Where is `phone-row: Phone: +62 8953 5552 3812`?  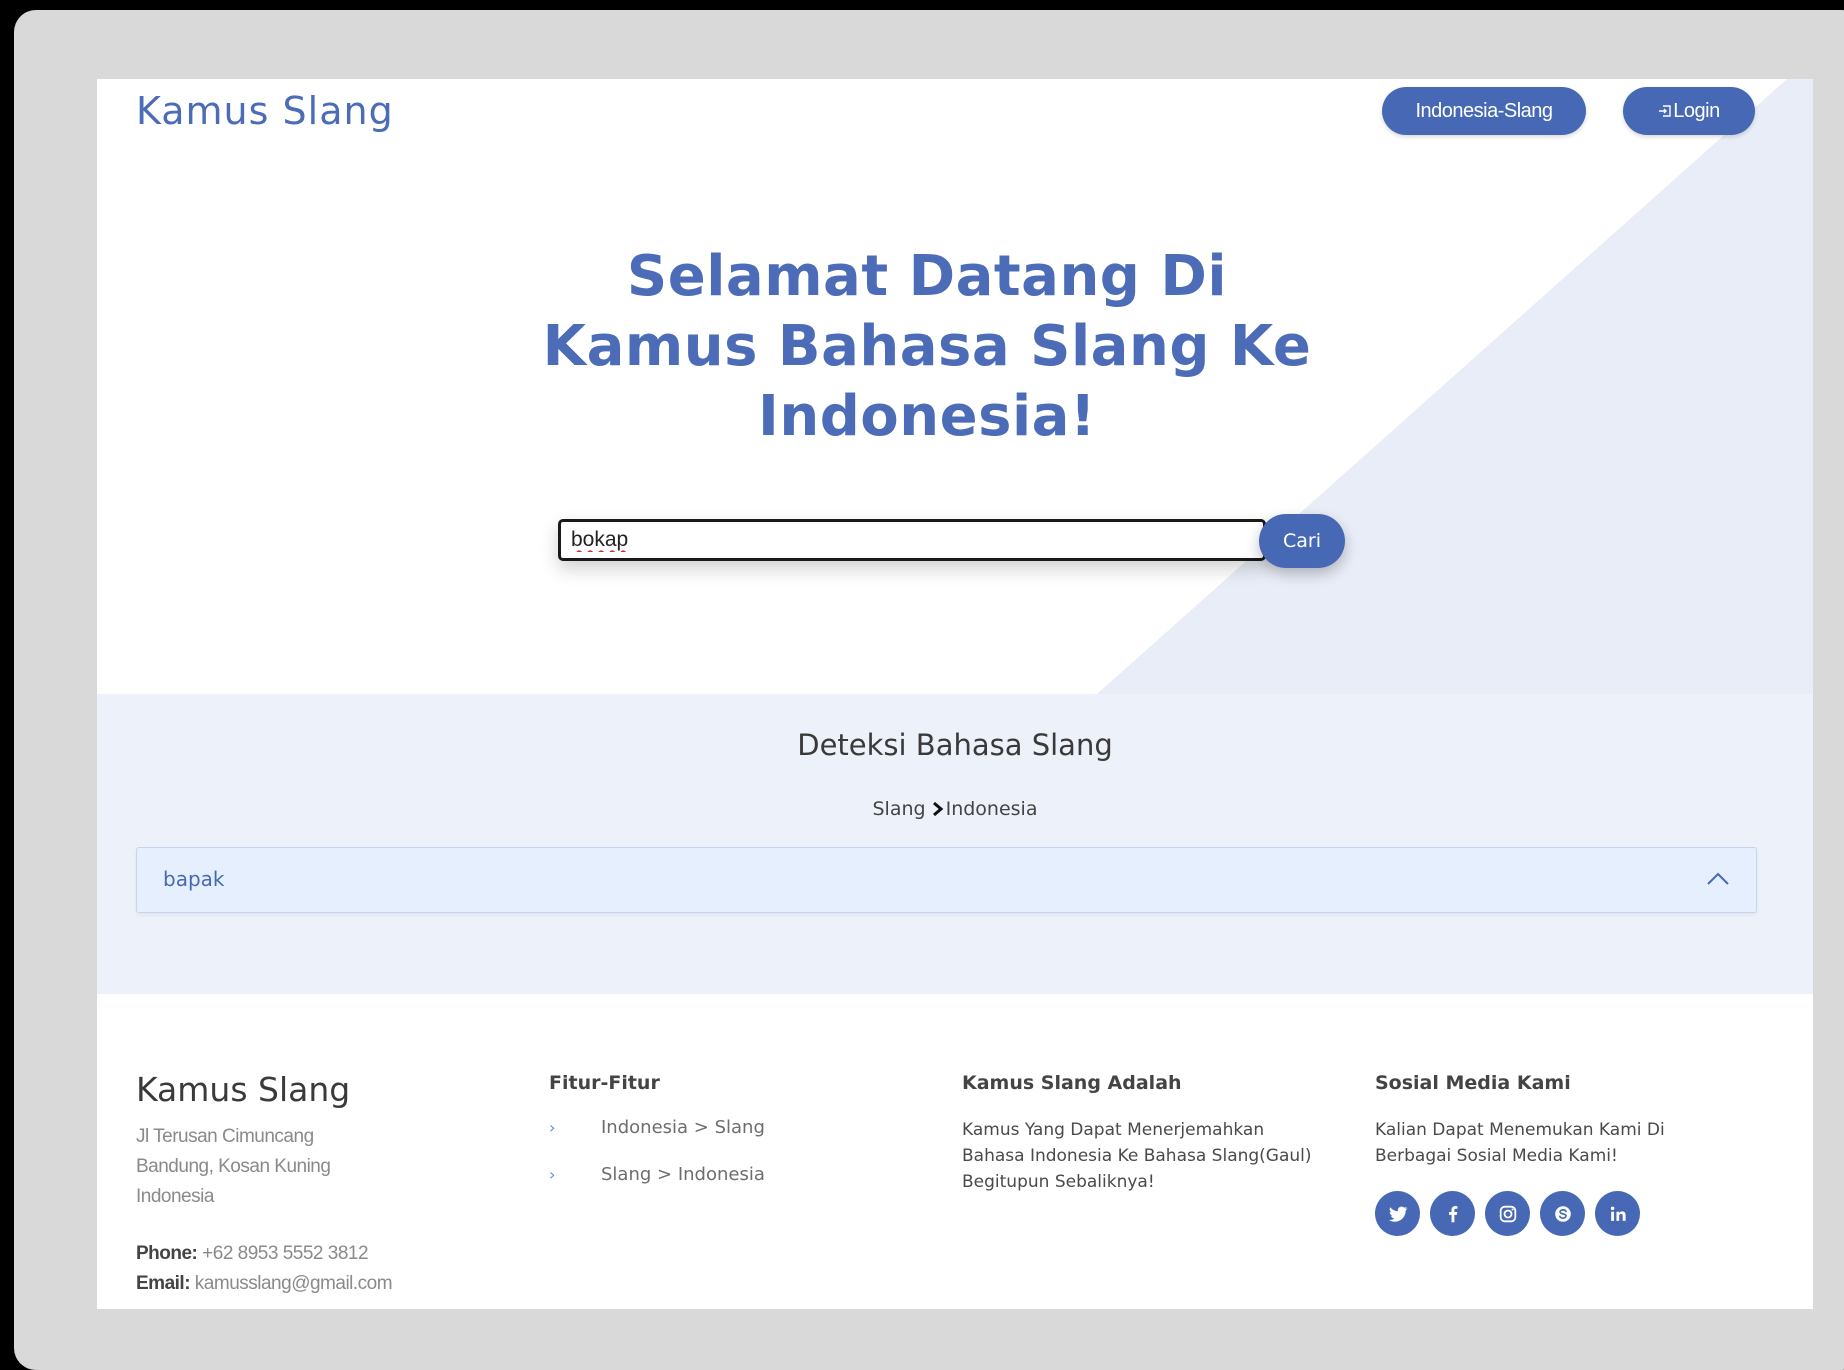 phone-row: Phone: +62 8953 5552 3812 is located at coordinates (296, 1254).